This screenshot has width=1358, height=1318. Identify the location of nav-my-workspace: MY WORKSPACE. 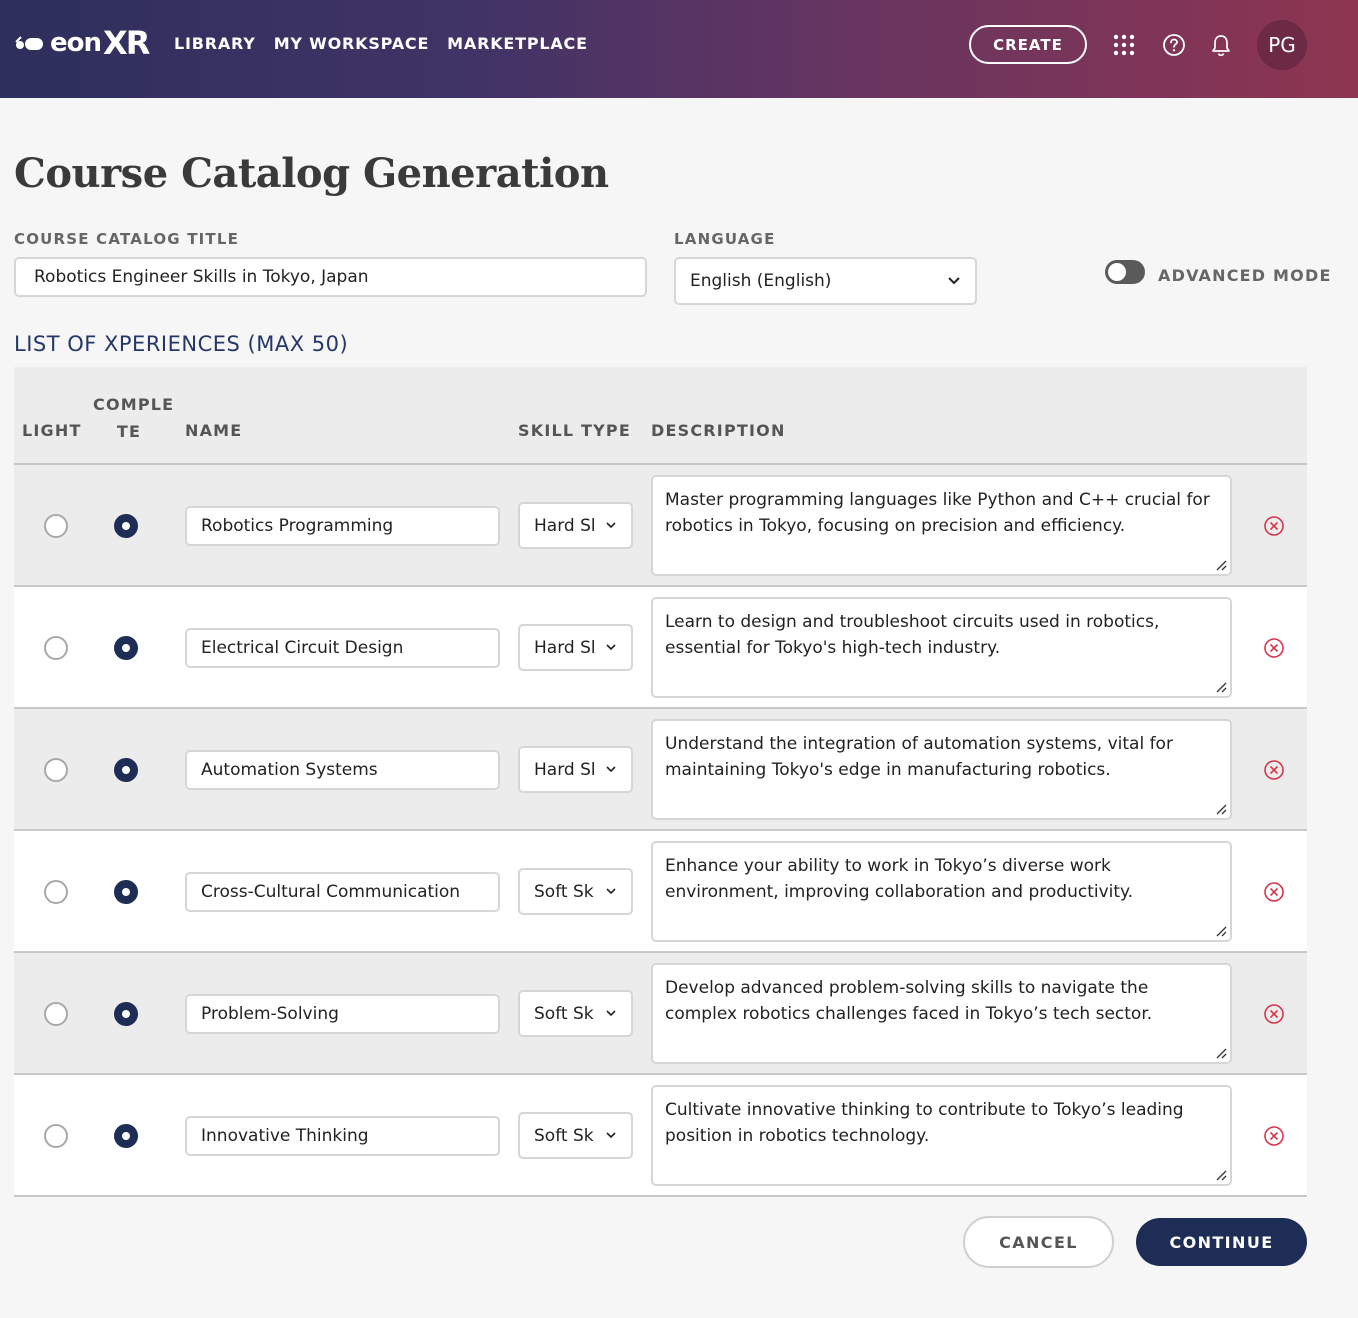
(351, 43).